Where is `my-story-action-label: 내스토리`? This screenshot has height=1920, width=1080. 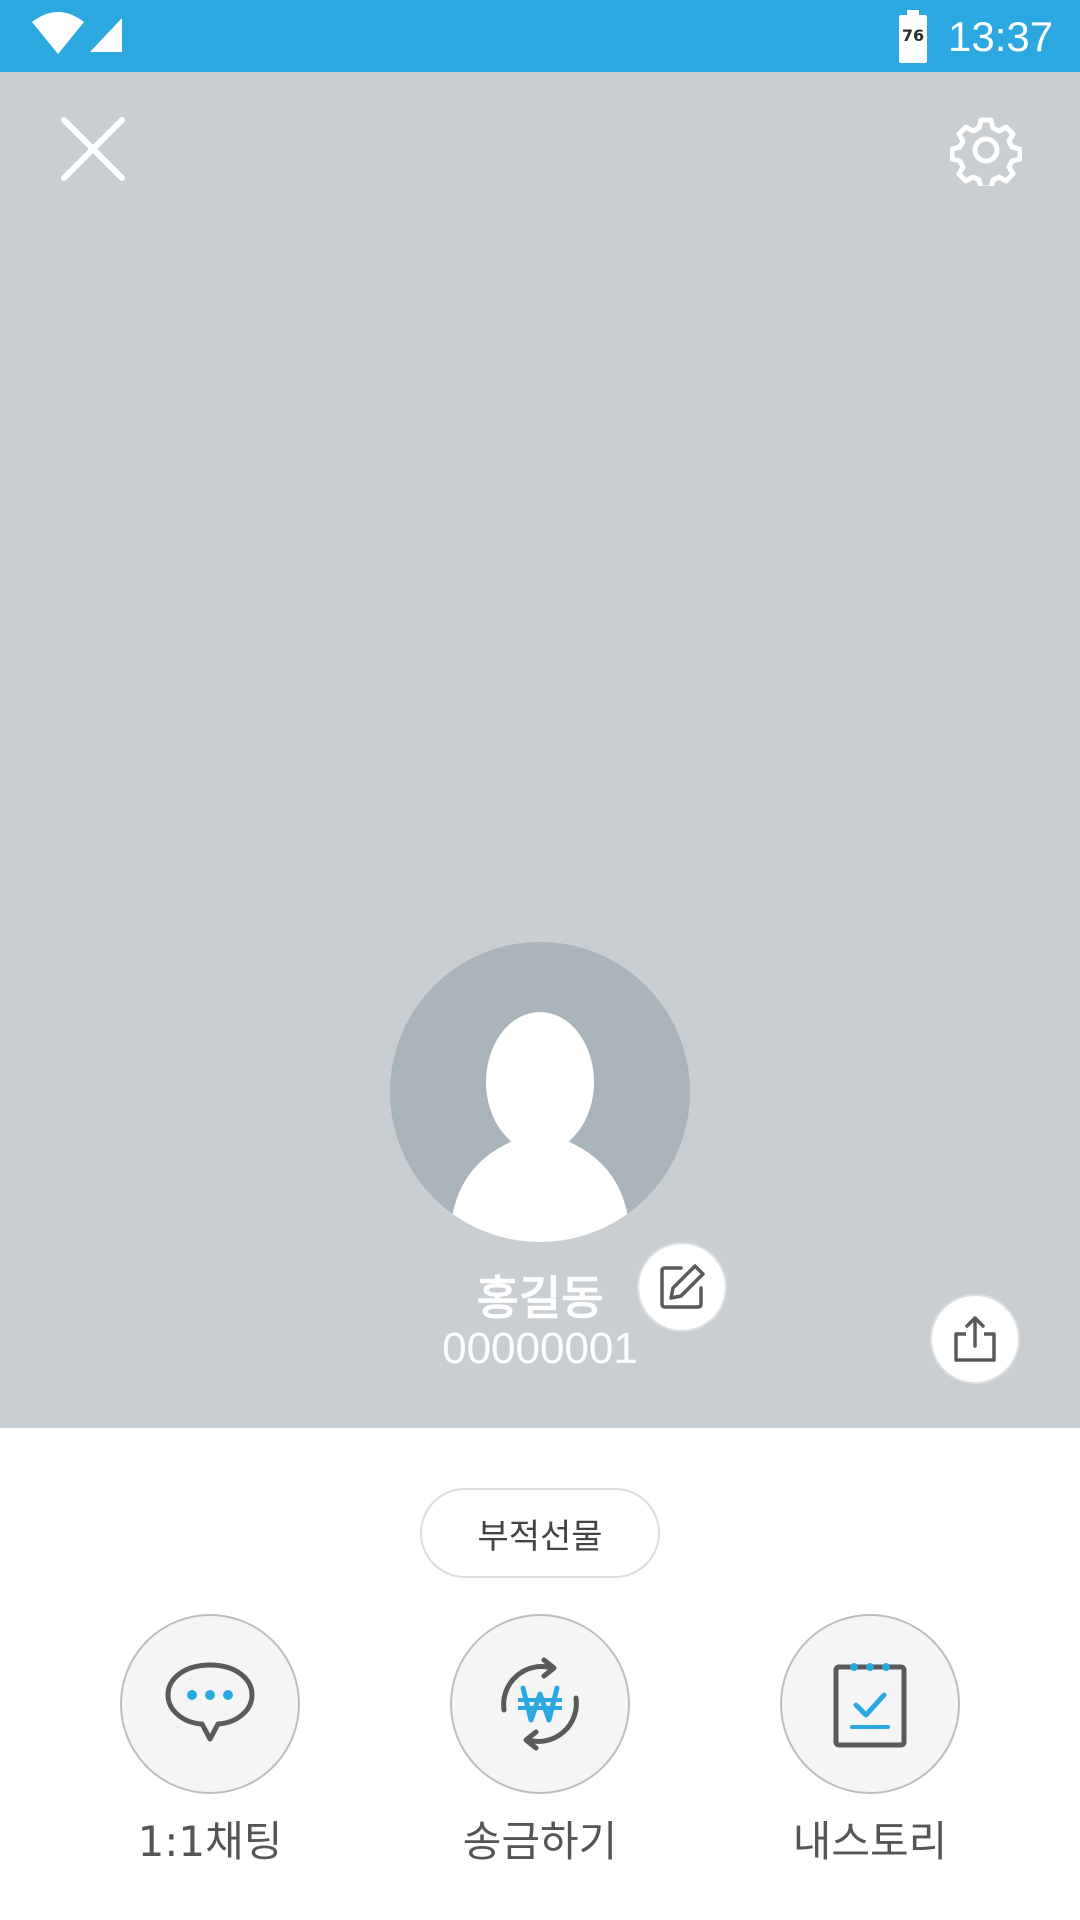 my-story-action-label: 내스토리 is located at coordinates (870, 1841).